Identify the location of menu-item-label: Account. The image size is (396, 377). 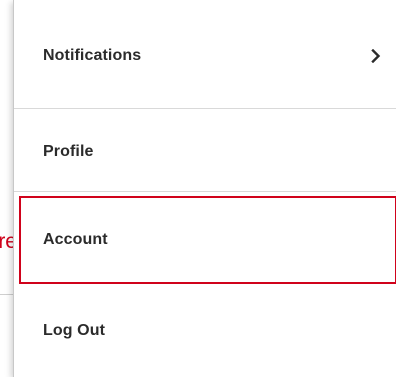
(75, 239).